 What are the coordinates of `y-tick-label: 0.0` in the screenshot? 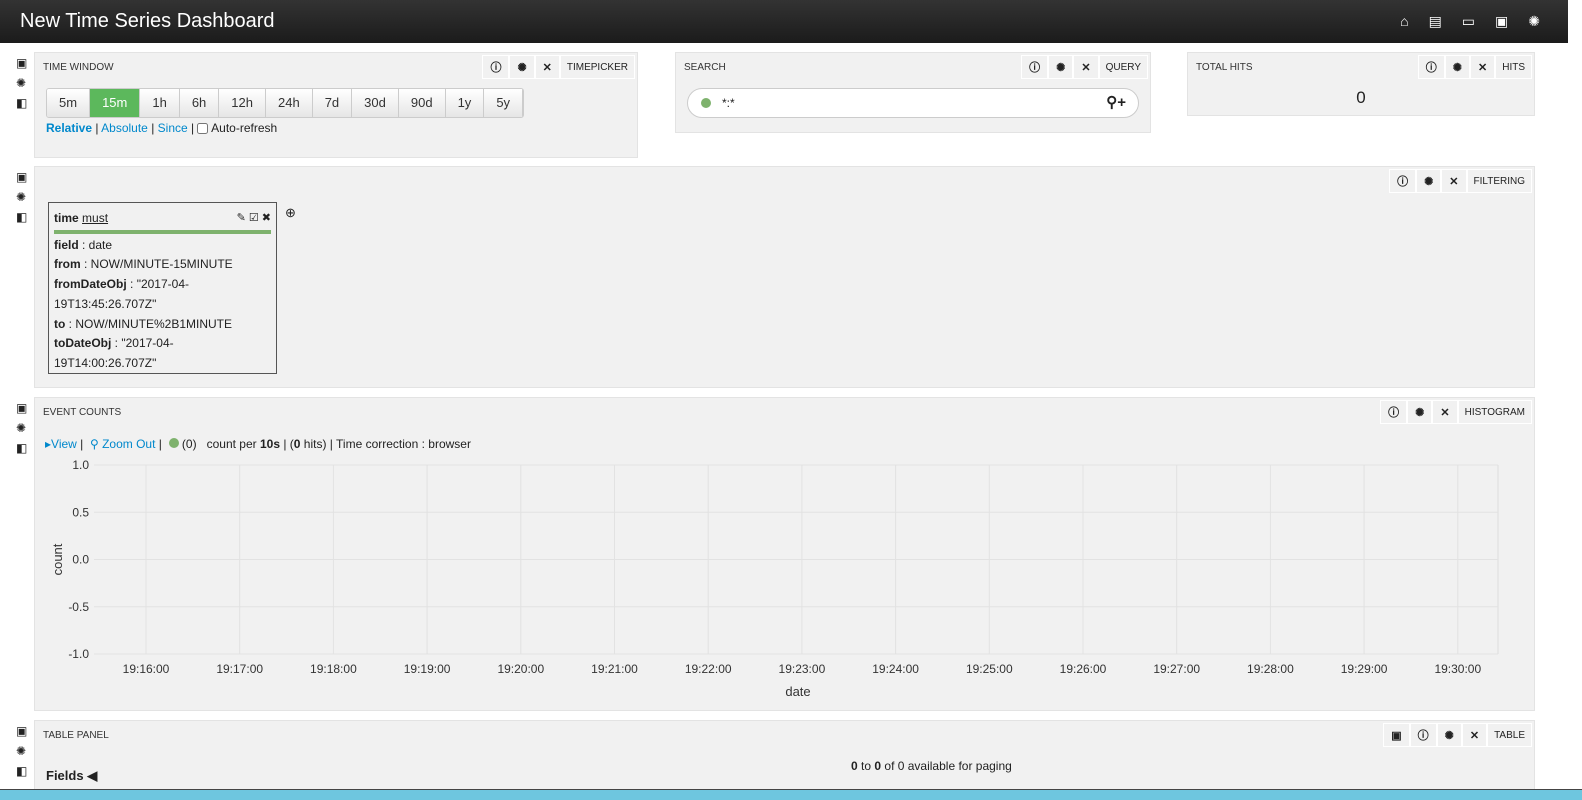 It's located at (80, 560).